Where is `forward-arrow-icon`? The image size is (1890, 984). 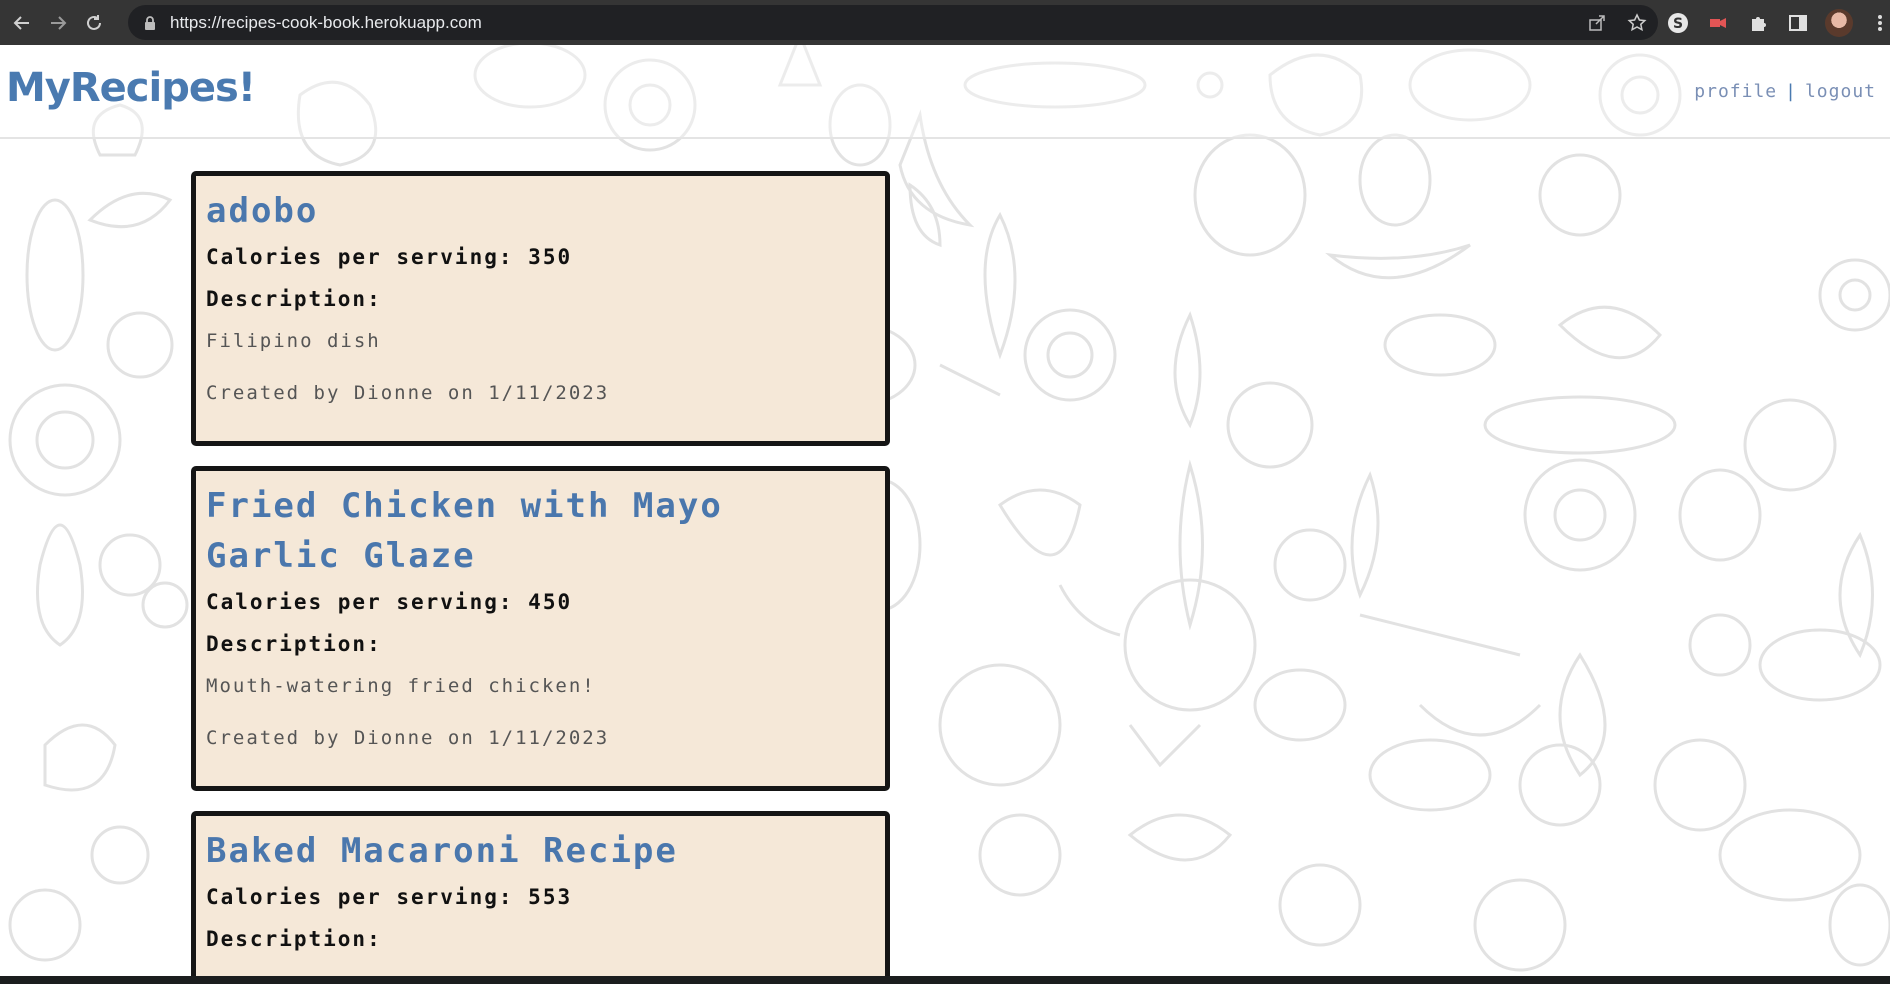
forward-arrow-icon is located at coordinates (58, 23).